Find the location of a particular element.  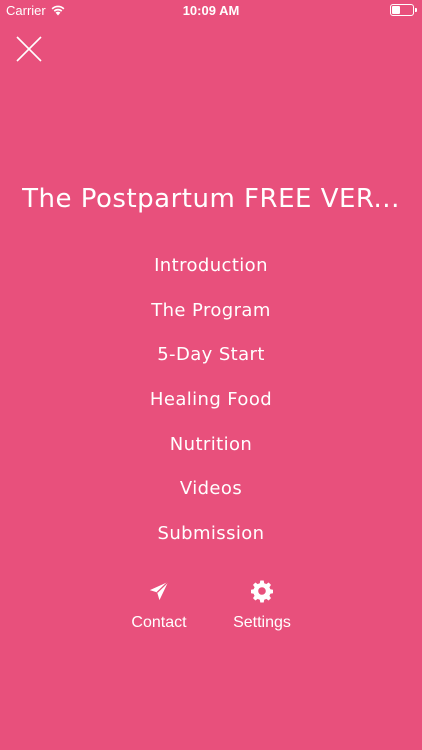

menu-item-introduction: Introduction is located at coordinates (211, 273).